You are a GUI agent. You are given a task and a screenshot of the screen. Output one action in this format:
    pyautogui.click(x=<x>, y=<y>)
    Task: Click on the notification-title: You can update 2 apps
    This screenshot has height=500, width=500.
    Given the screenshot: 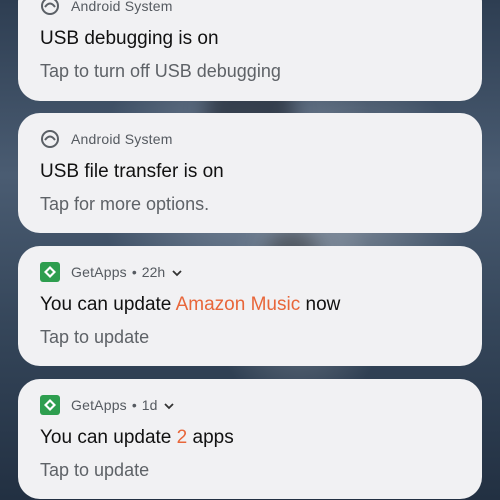 What is the action you would take?
    pyautogui.click(x=137, y=438)
    